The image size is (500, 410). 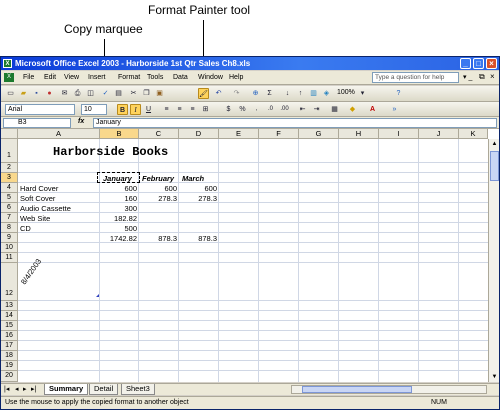 What do you see at coordinates (118, 208) in the screenshot?
I see `value-cell: 300` at bounding box center [118, 208].